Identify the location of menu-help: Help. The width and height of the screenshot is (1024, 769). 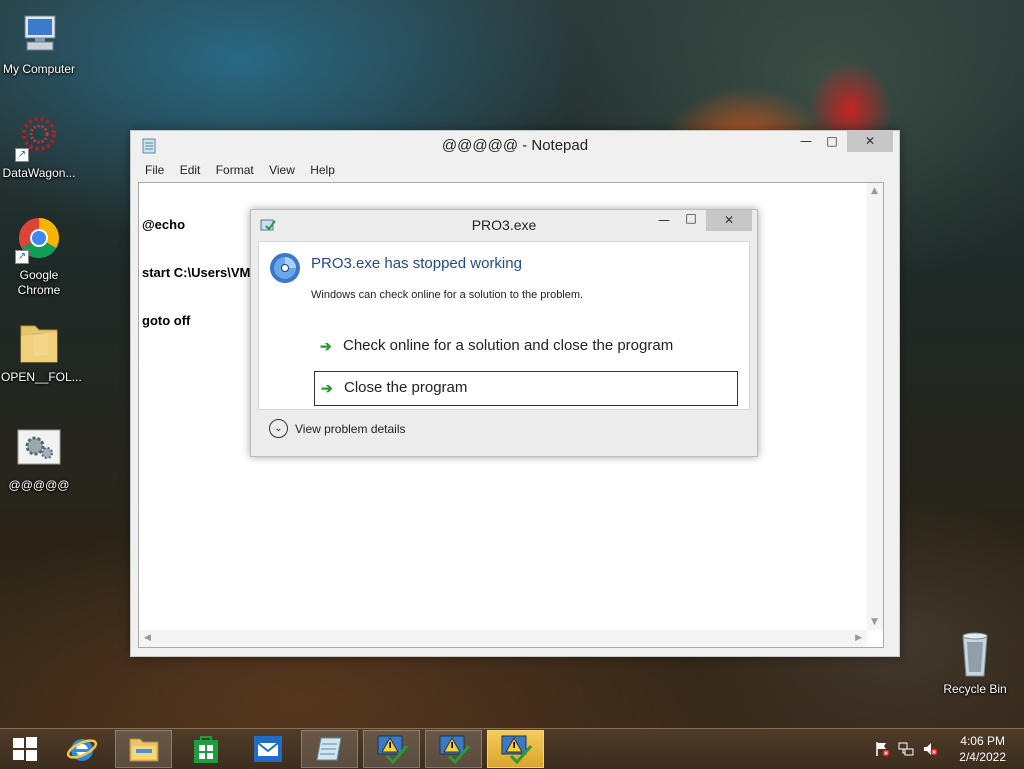
(322, 169).